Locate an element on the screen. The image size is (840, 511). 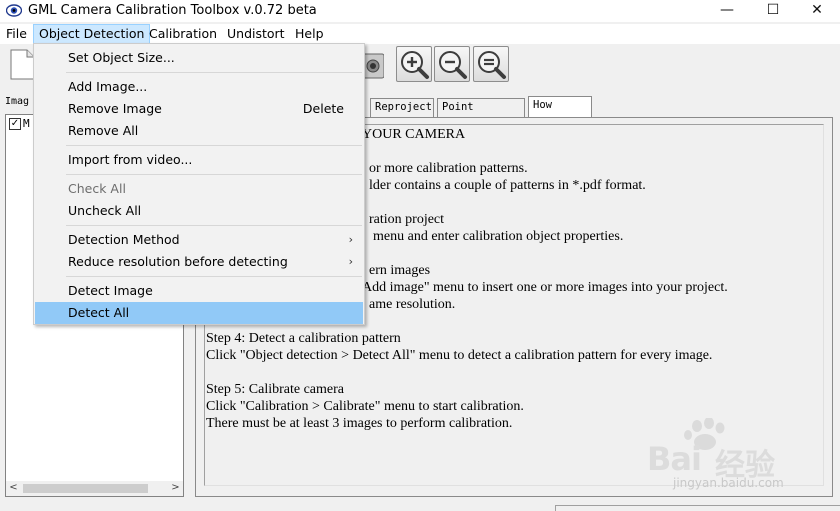
zoom-in-button is located at coordinates (414, 64).